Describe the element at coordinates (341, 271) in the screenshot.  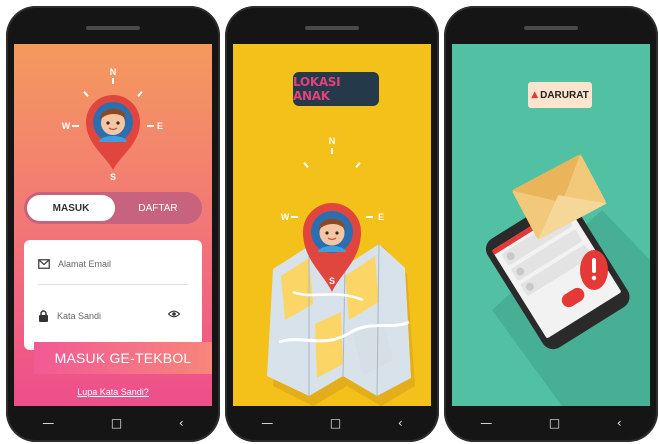
I see `map-pin-illustration: N W E S` at that location.